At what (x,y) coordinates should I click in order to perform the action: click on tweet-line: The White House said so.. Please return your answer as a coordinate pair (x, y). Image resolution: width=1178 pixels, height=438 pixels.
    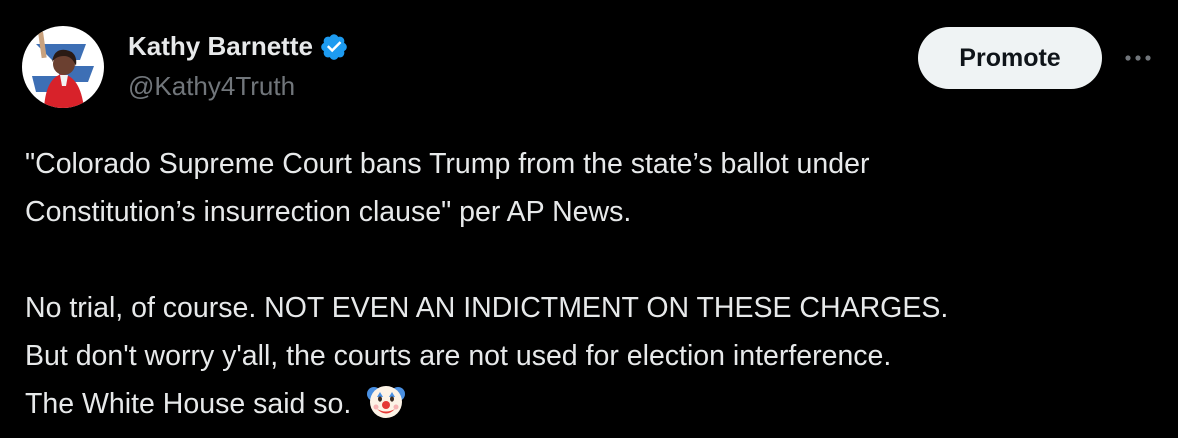
    Looking at the image, I should click on (188, 404).